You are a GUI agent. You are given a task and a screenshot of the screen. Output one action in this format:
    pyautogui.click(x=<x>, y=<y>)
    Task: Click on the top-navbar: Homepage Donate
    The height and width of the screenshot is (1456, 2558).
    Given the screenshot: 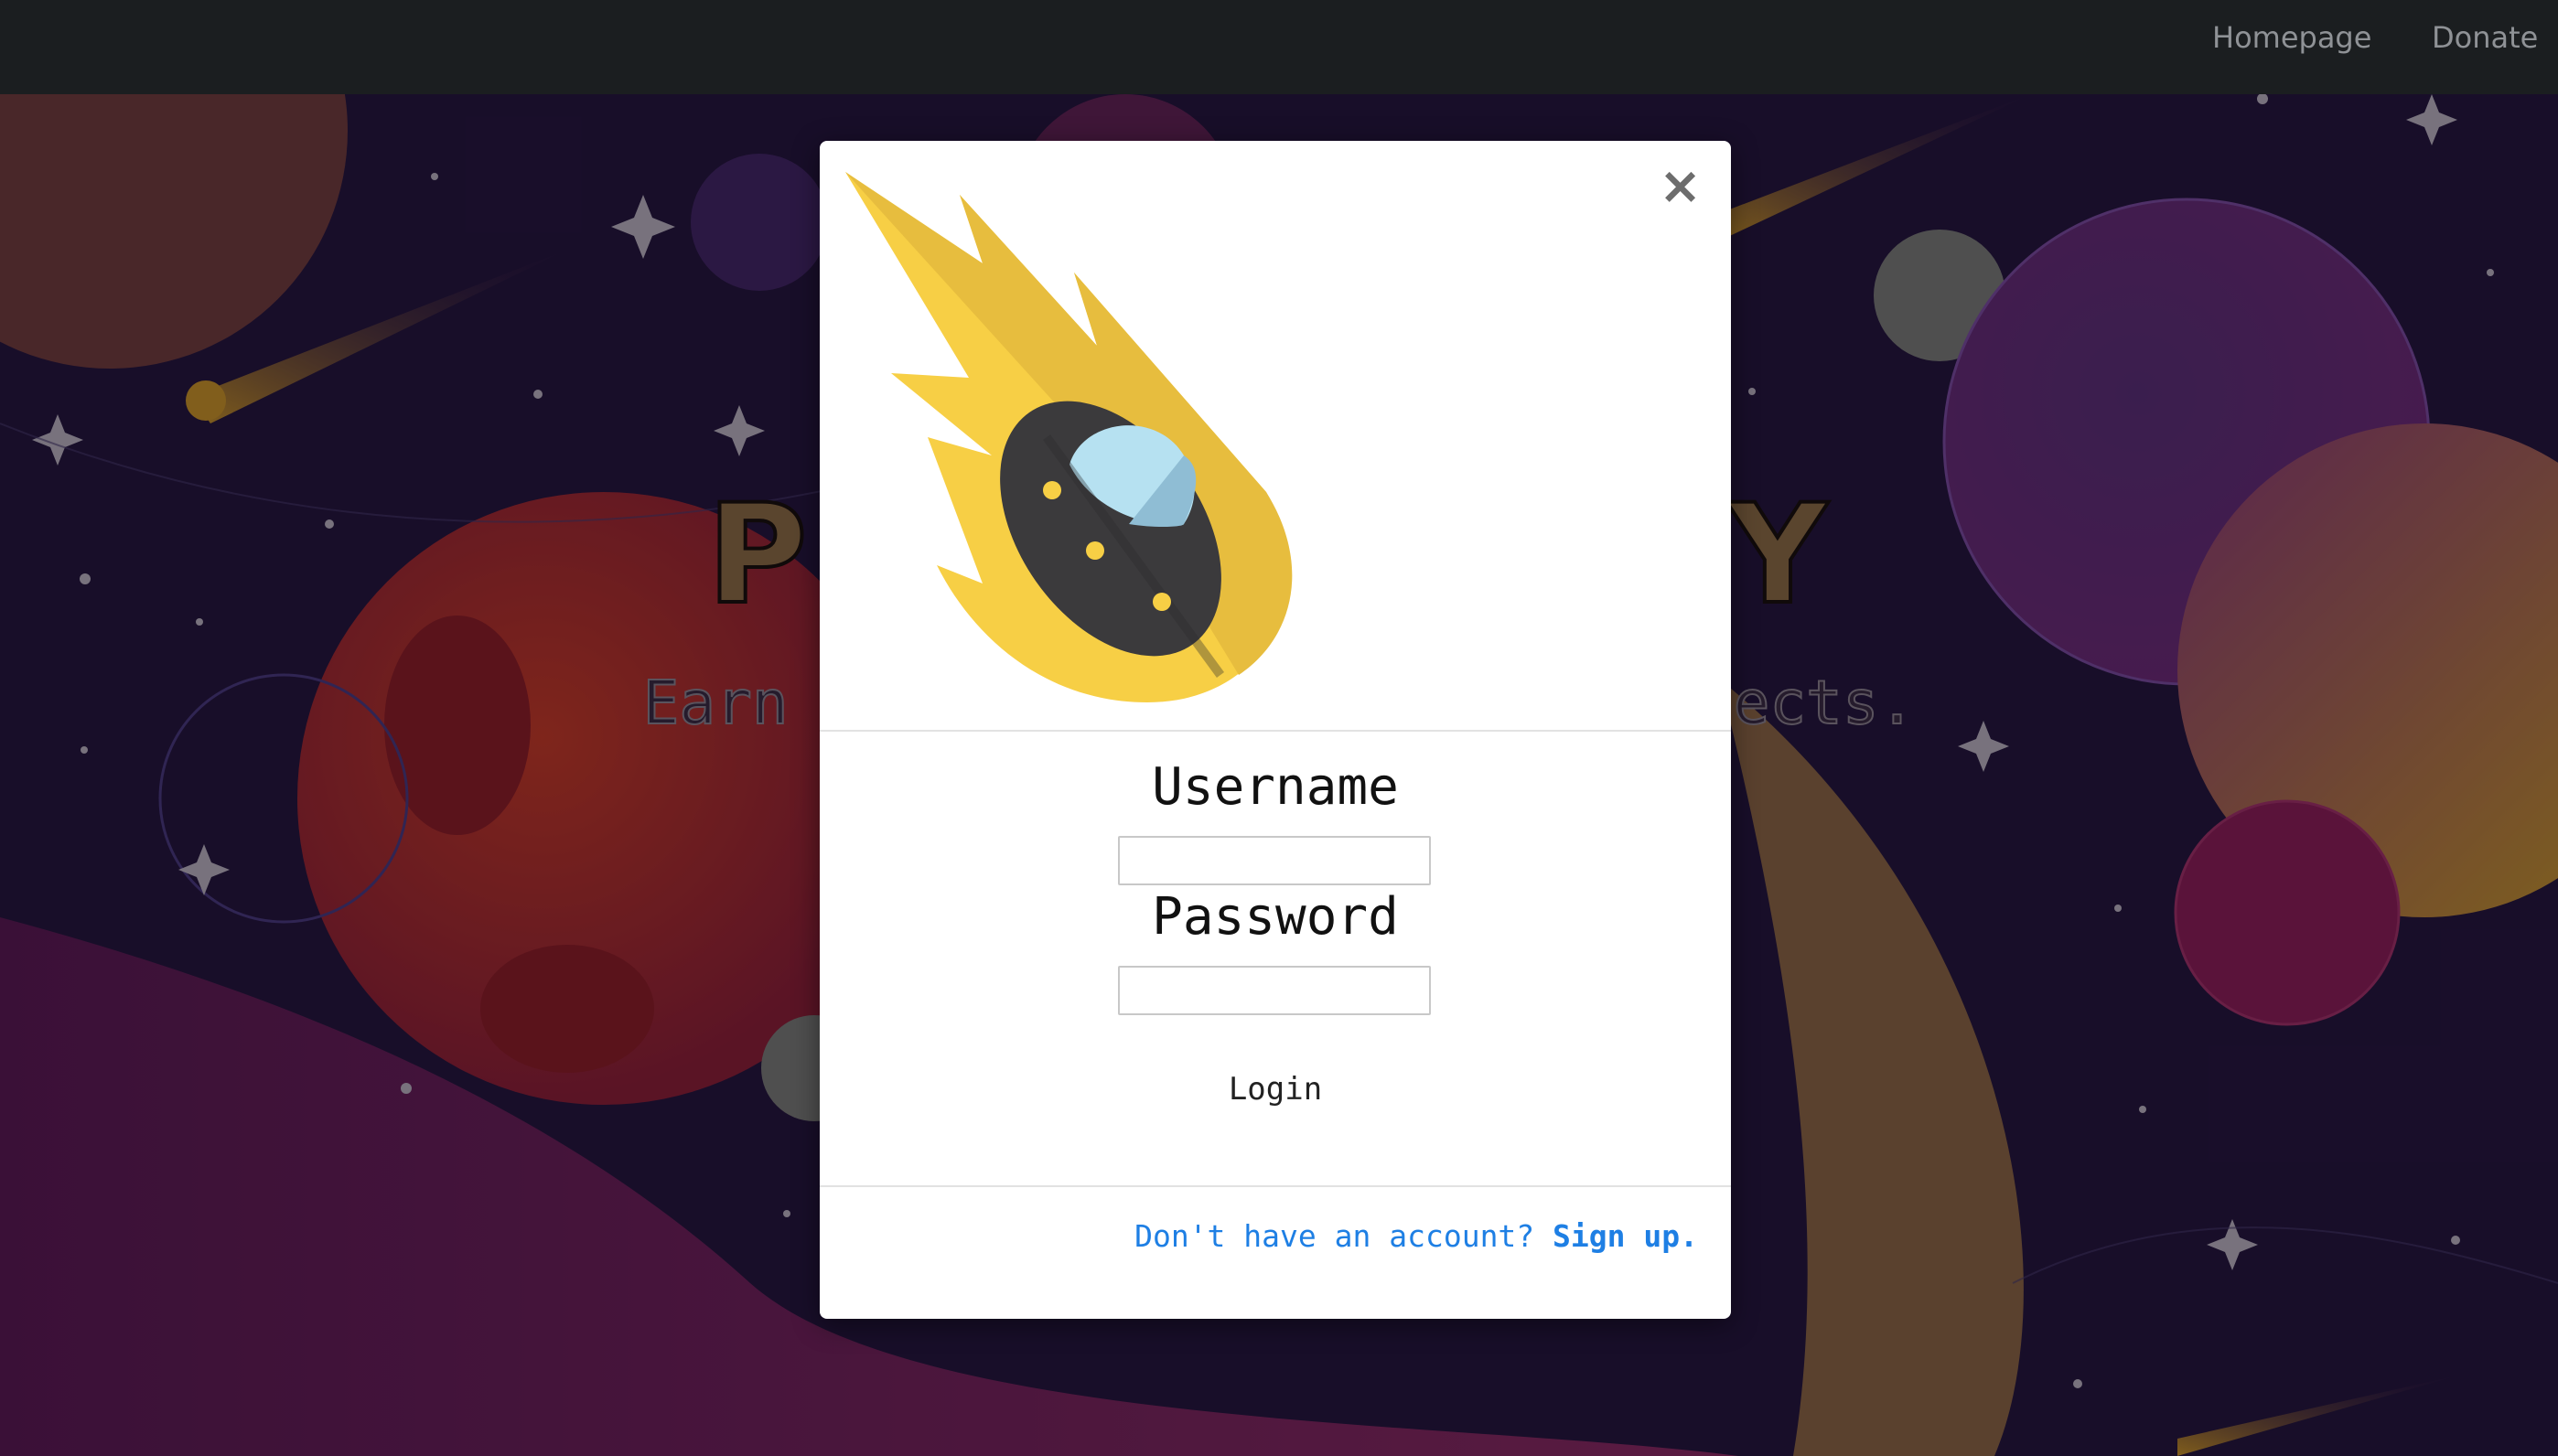 What is the action you would take?
    pyautogui.click(x=1279, y=47)
    